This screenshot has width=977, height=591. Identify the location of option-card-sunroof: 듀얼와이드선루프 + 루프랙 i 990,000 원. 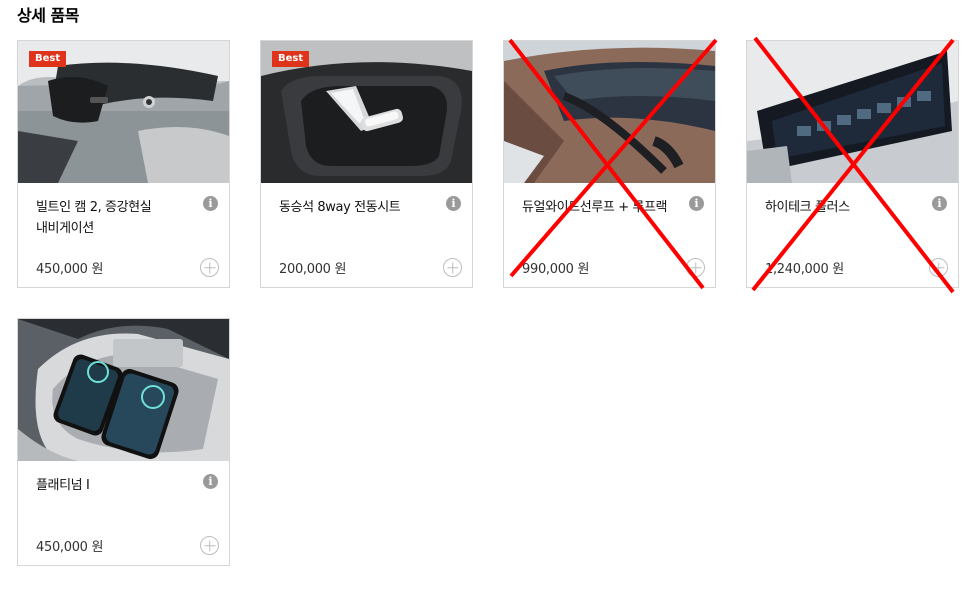
(609, 164).